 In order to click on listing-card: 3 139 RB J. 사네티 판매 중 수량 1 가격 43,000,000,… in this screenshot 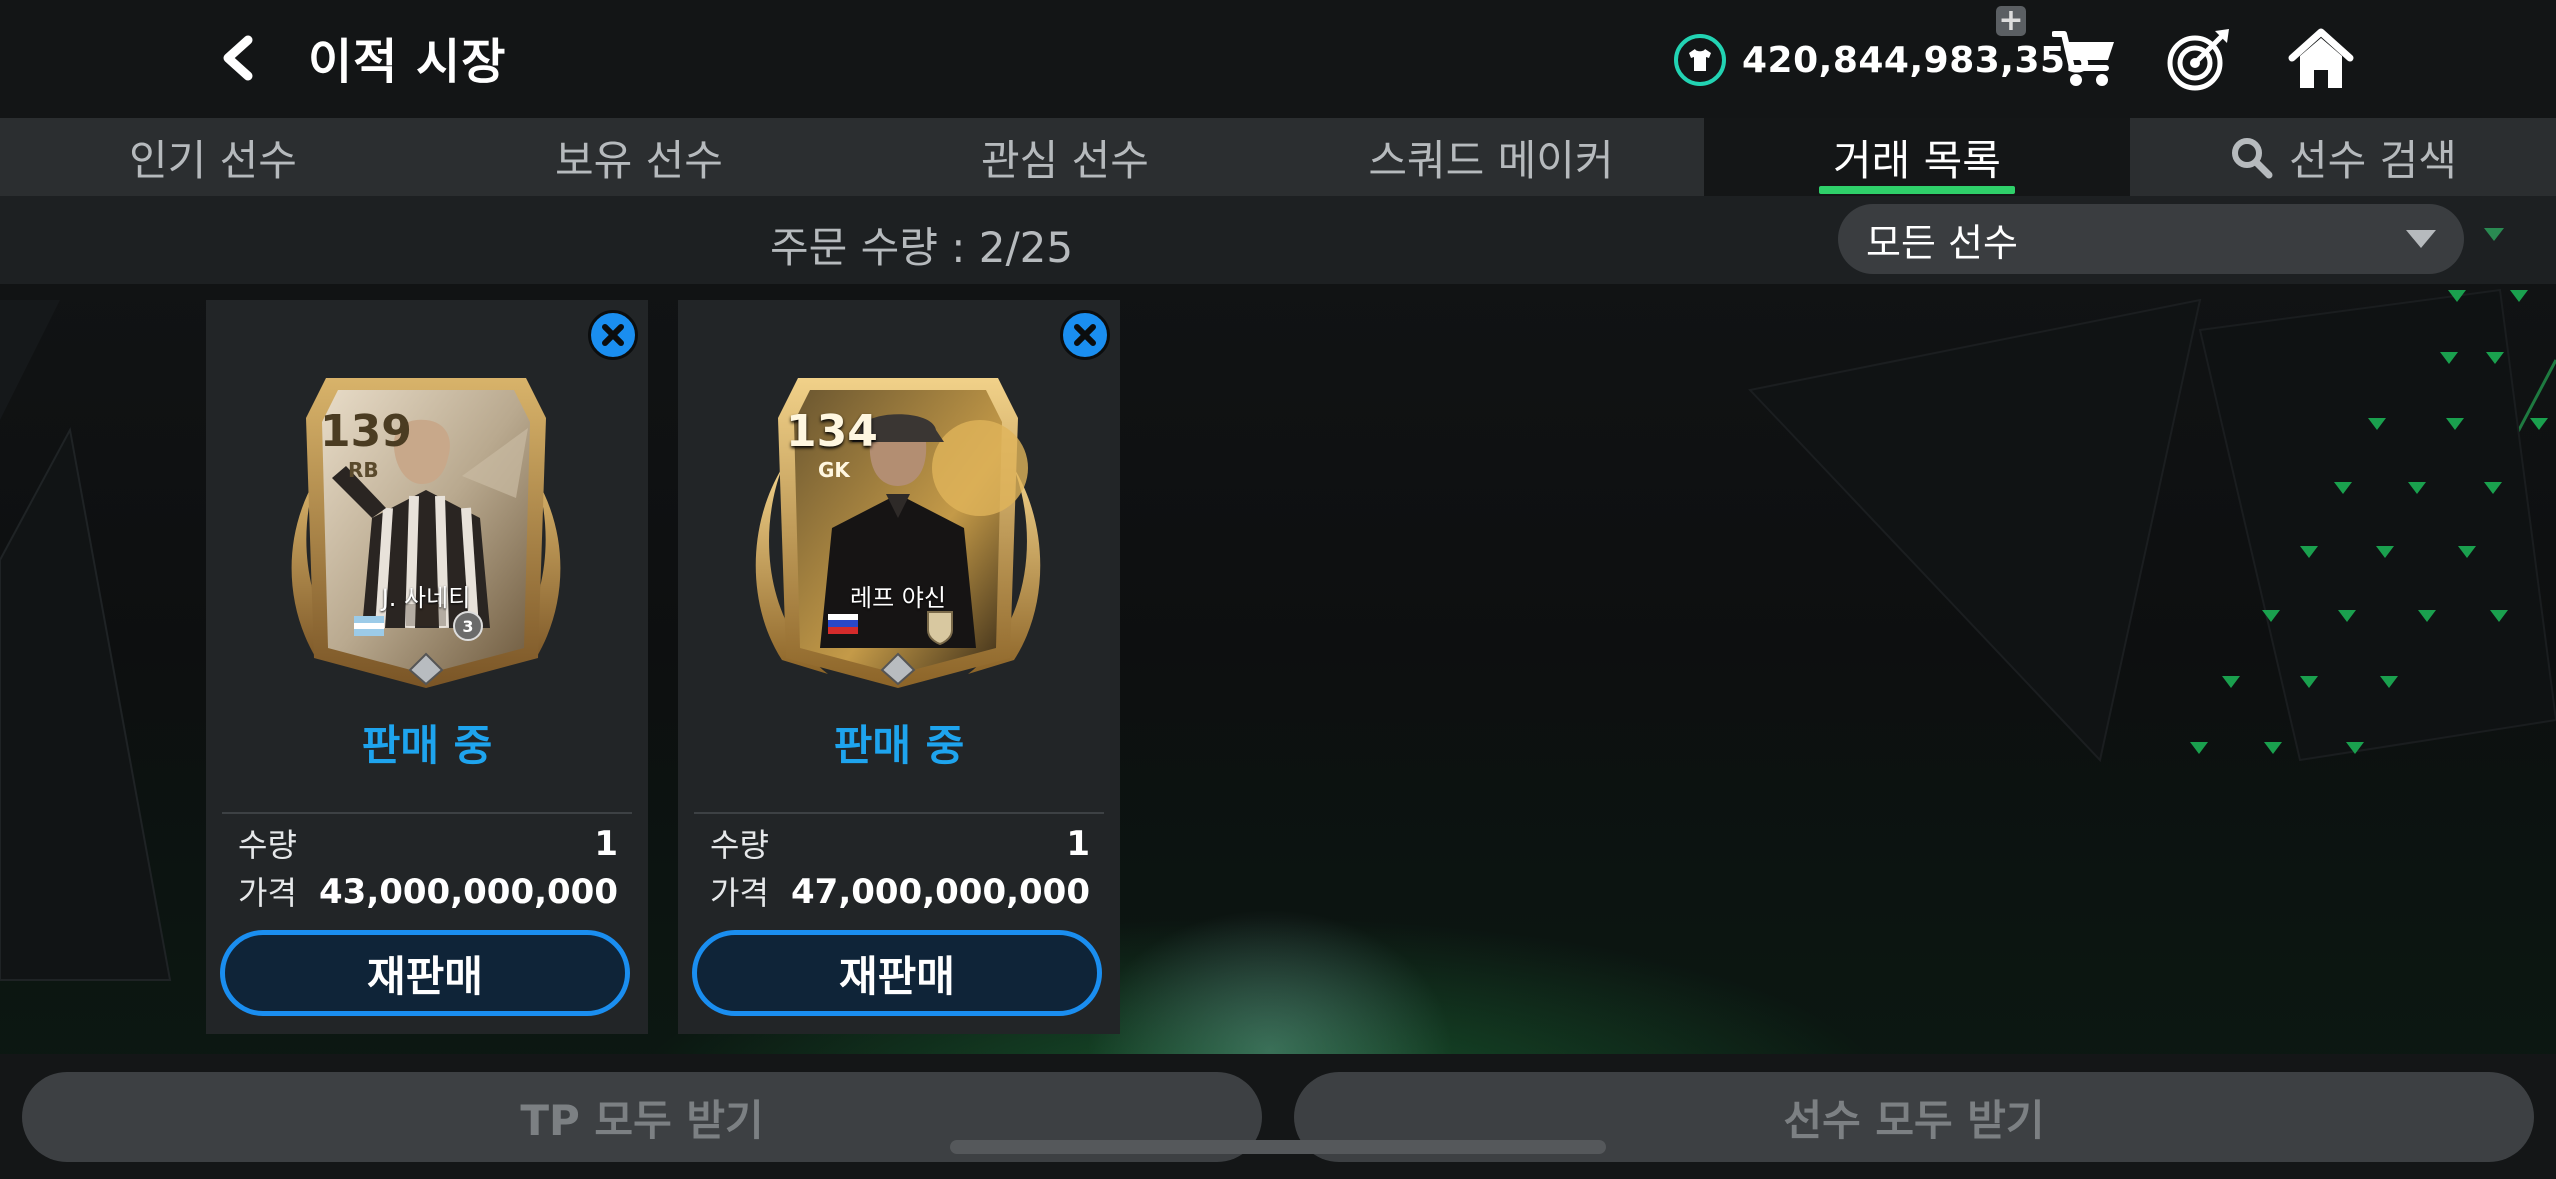, I will do `click(427, 667)`.